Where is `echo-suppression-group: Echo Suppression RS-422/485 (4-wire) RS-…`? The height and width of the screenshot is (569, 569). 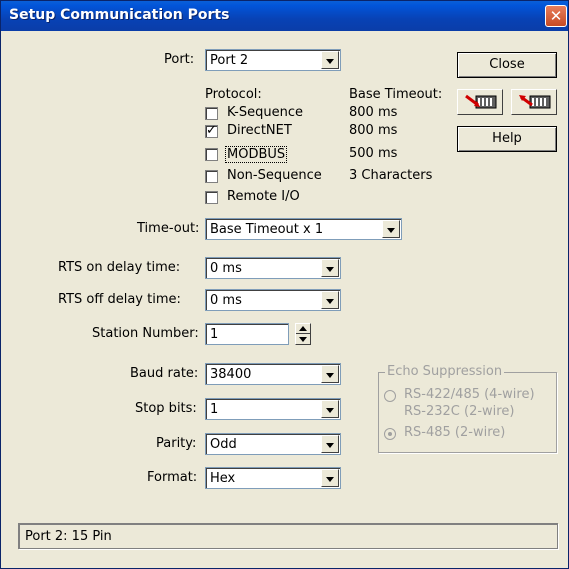 echo-suppression-group: Echo Suppression RS-422/485 (4-wire) RS-… is located at coordinates (467, 408).